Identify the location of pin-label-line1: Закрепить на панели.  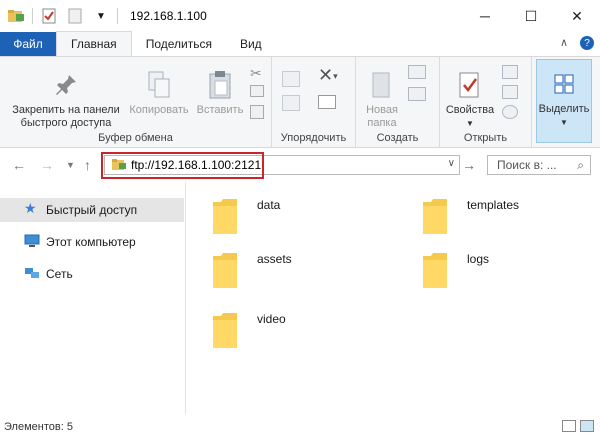
(66, 110).